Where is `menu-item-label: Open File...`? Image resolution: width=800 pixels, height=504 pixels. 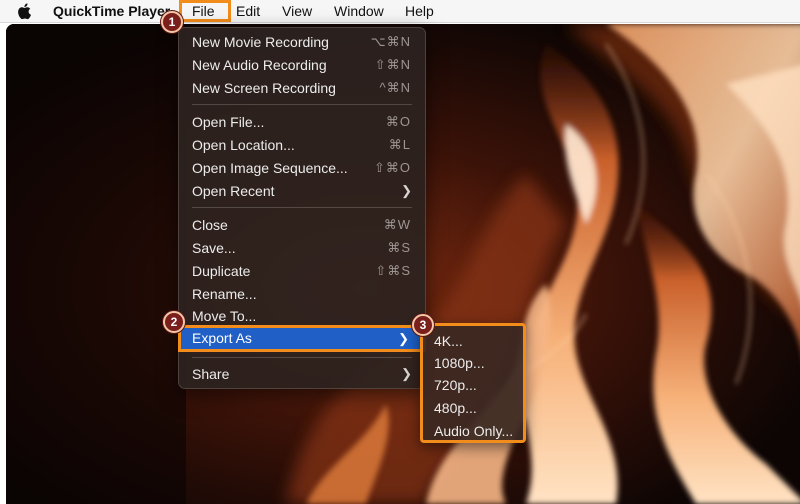 menu-item-label: Open File... is located at coordinates (228, 122).